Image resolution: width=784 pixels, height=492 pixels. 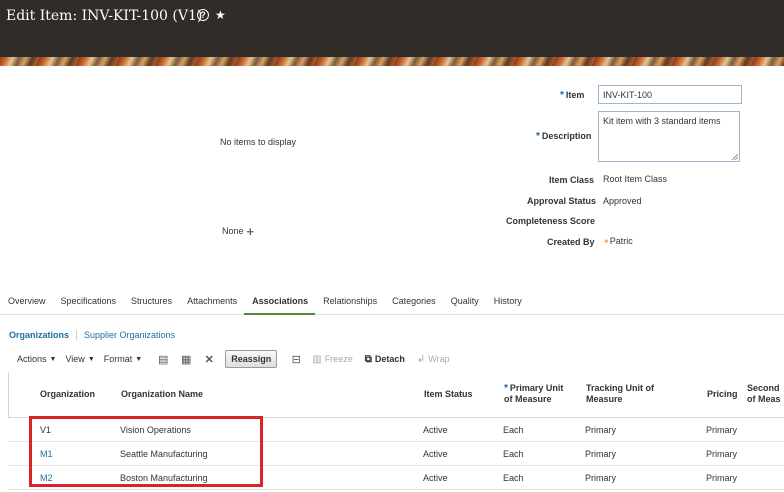 What do you see at coordinates (628, 95) in the screenshot?
I see `item-value: INV-KIT-100` at bounding box center [628, 95].